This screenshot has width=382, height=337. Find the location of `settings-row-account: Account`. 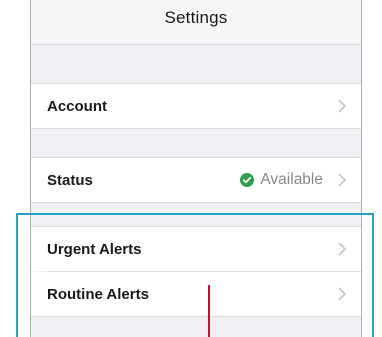

settings-row-account: Account is located at coordinates (196, 106).